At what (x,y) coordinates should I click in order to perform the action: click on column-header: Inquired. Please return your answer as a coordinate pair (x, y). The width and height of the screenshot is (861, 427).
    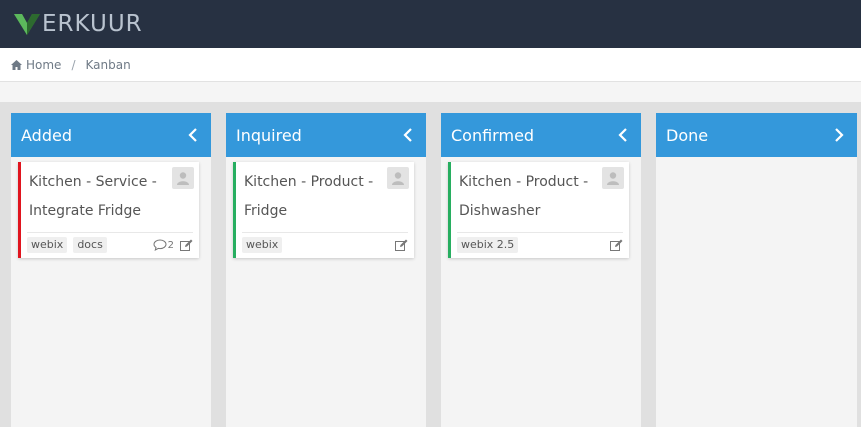
    Looking at the image, I should click on (326, 135).